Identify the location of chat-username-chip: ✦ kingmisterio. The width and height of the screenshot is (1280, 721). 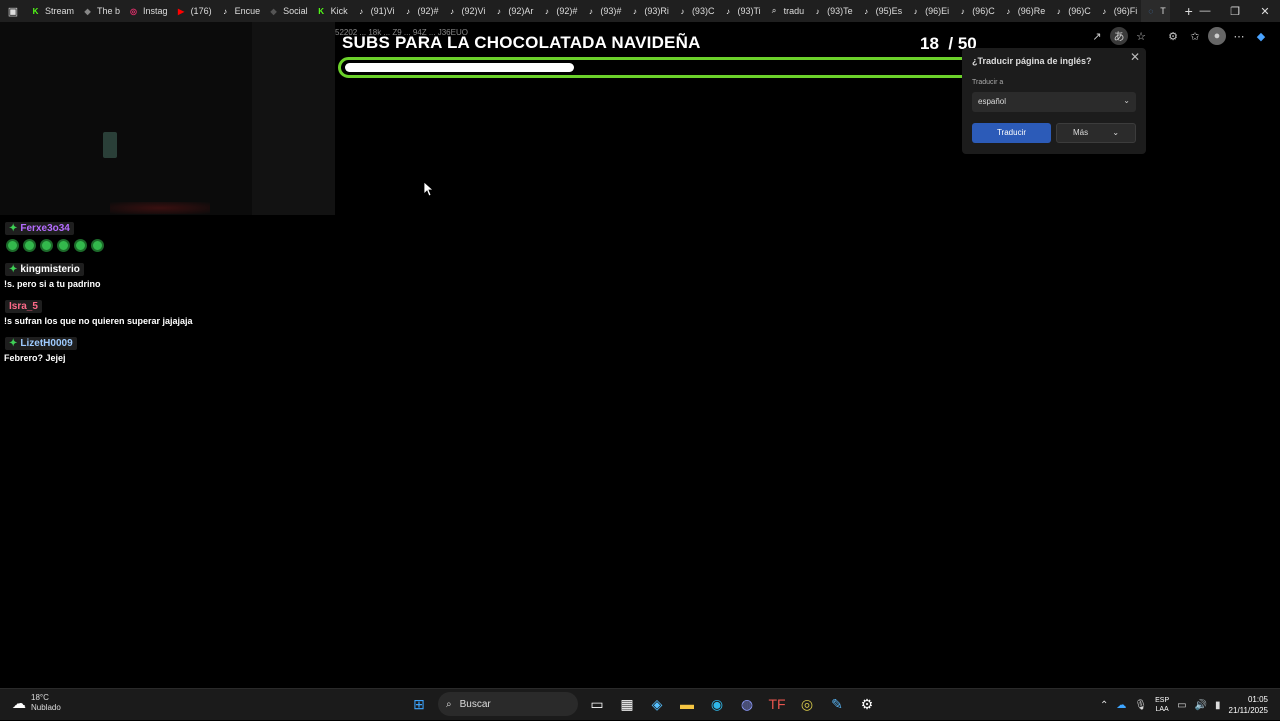
(44, 269).